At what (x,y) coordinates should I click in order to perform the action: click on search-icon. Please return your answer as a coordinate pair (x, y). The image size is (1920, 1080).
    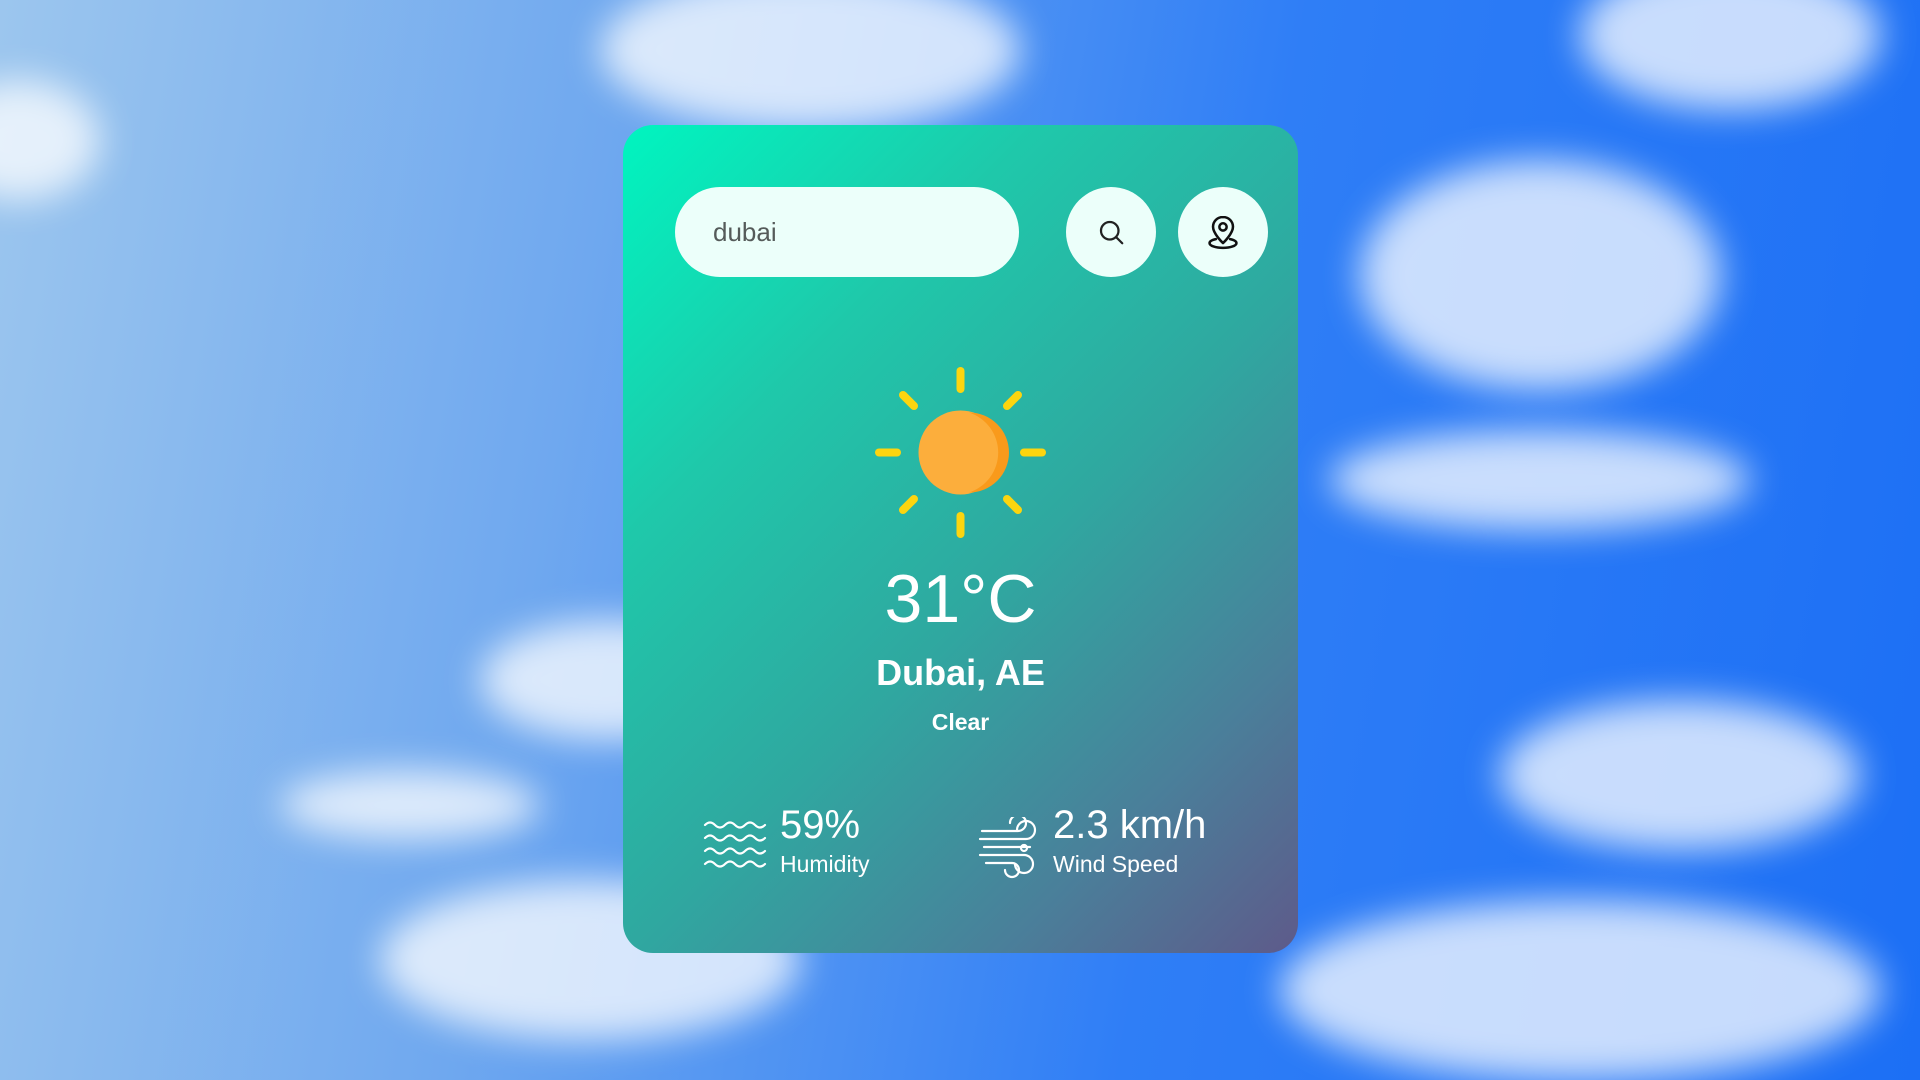
    Looking at the image, I should click on (1111, 232).